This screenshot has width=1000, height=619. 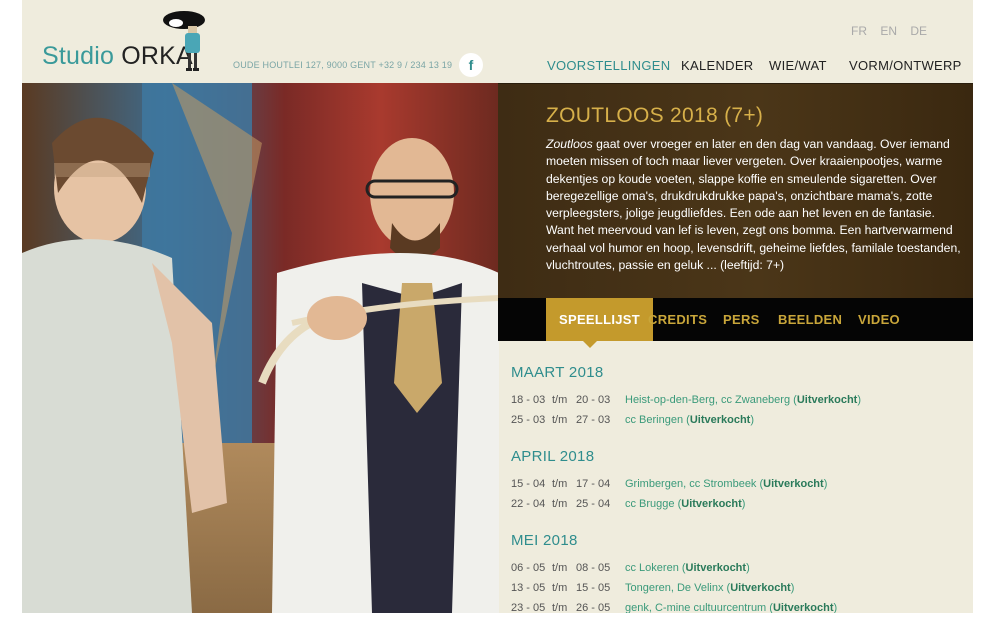 I want to click on venue-name: Grimbergen, cc Strombeek, so click(x=691, y=484).